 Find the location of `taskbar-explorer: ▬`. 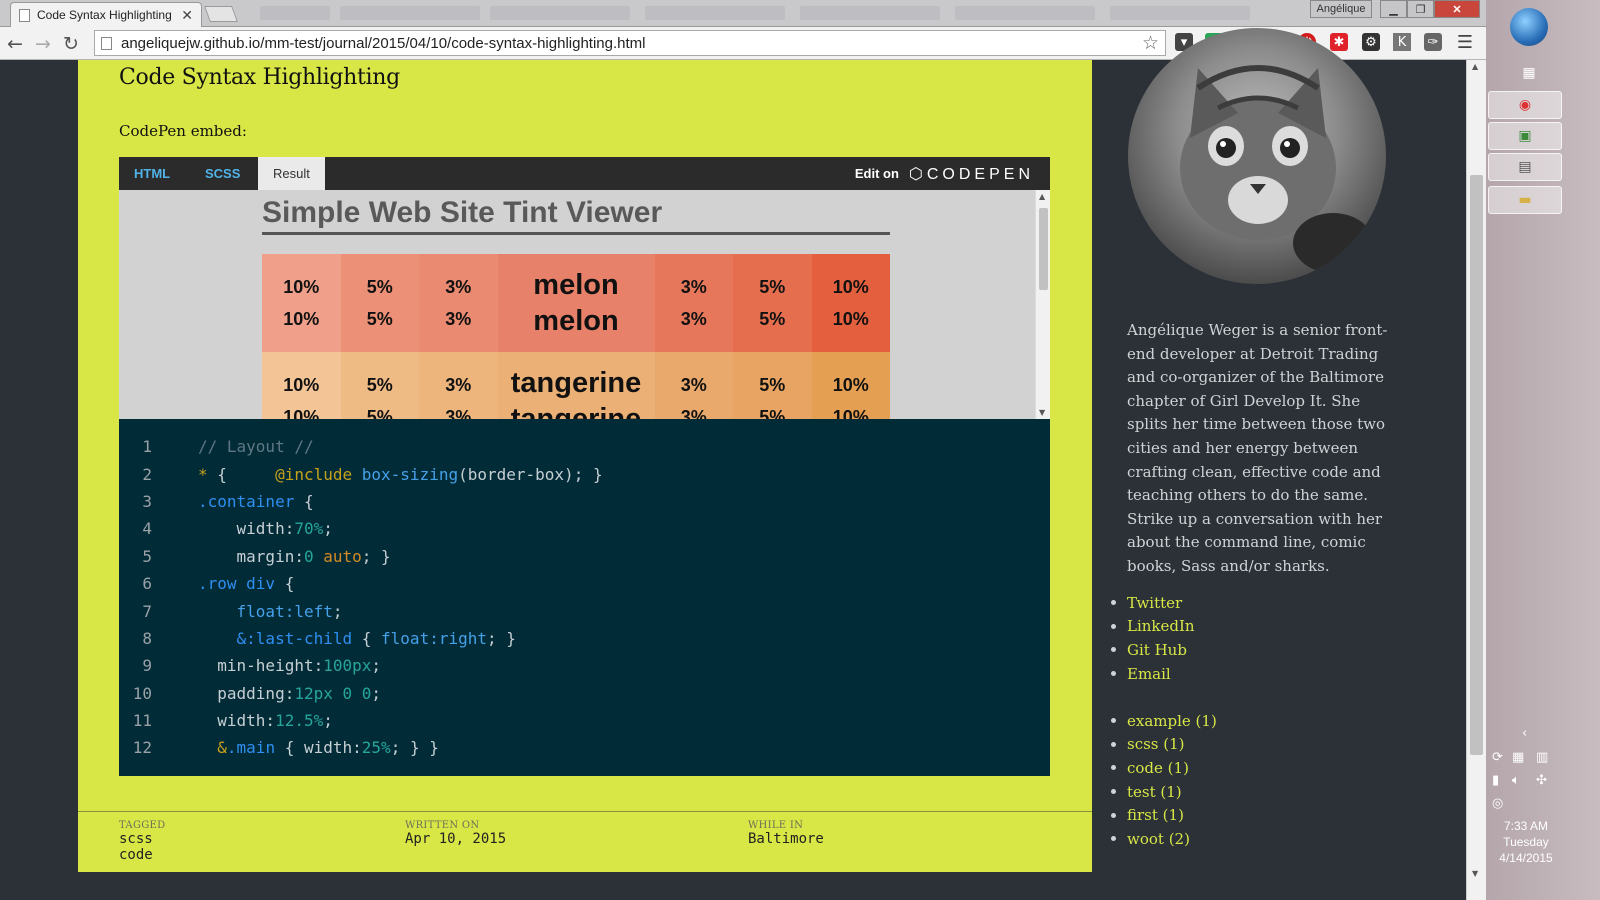

taskbar-explorer: ▬ is located at coordinates (1525, 200).